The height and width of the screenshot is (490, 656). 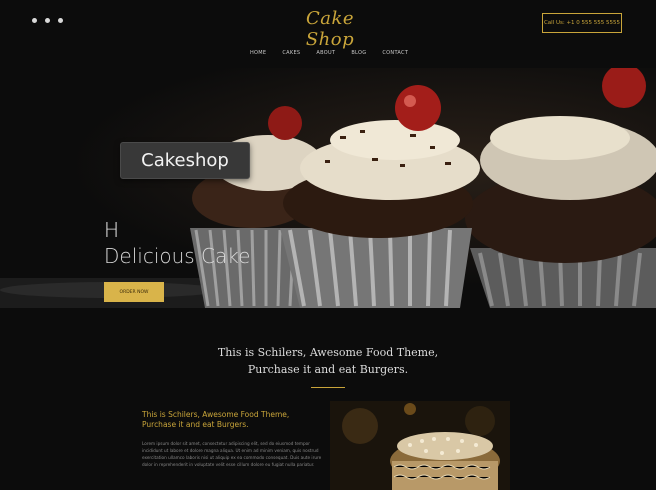 What do you see at coordinates (328, 352) in the screenshot?
I see `section-title-line1: This is Schilers, Awesome Food Theme,` at bounding box center [328, 352].